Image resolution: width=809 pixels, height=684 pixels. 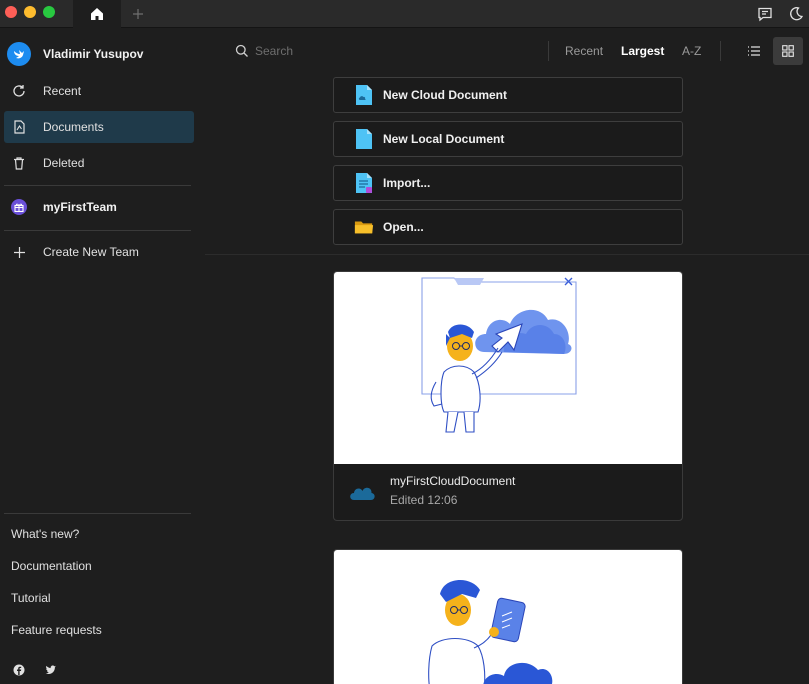 I want to click on feature-requests-link: Feature requests, so click(x=56, y=630).